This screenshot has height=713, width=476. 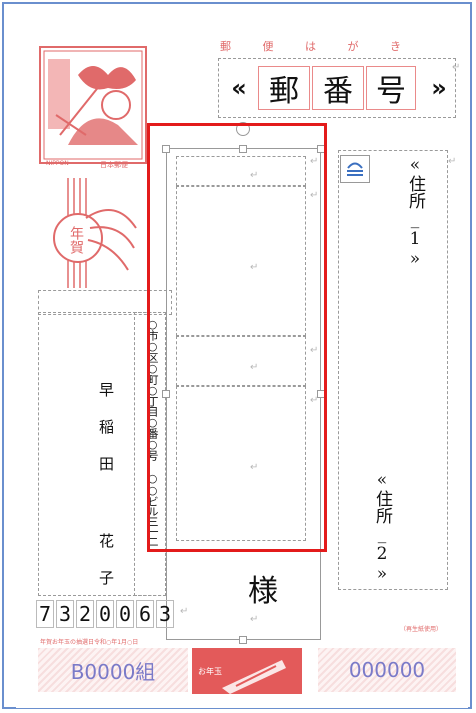 What do you see at coordinates (421, 629) in the screenshot?
I see `recycled-note: （再生紙使用）` at bounding box center [421, 629].